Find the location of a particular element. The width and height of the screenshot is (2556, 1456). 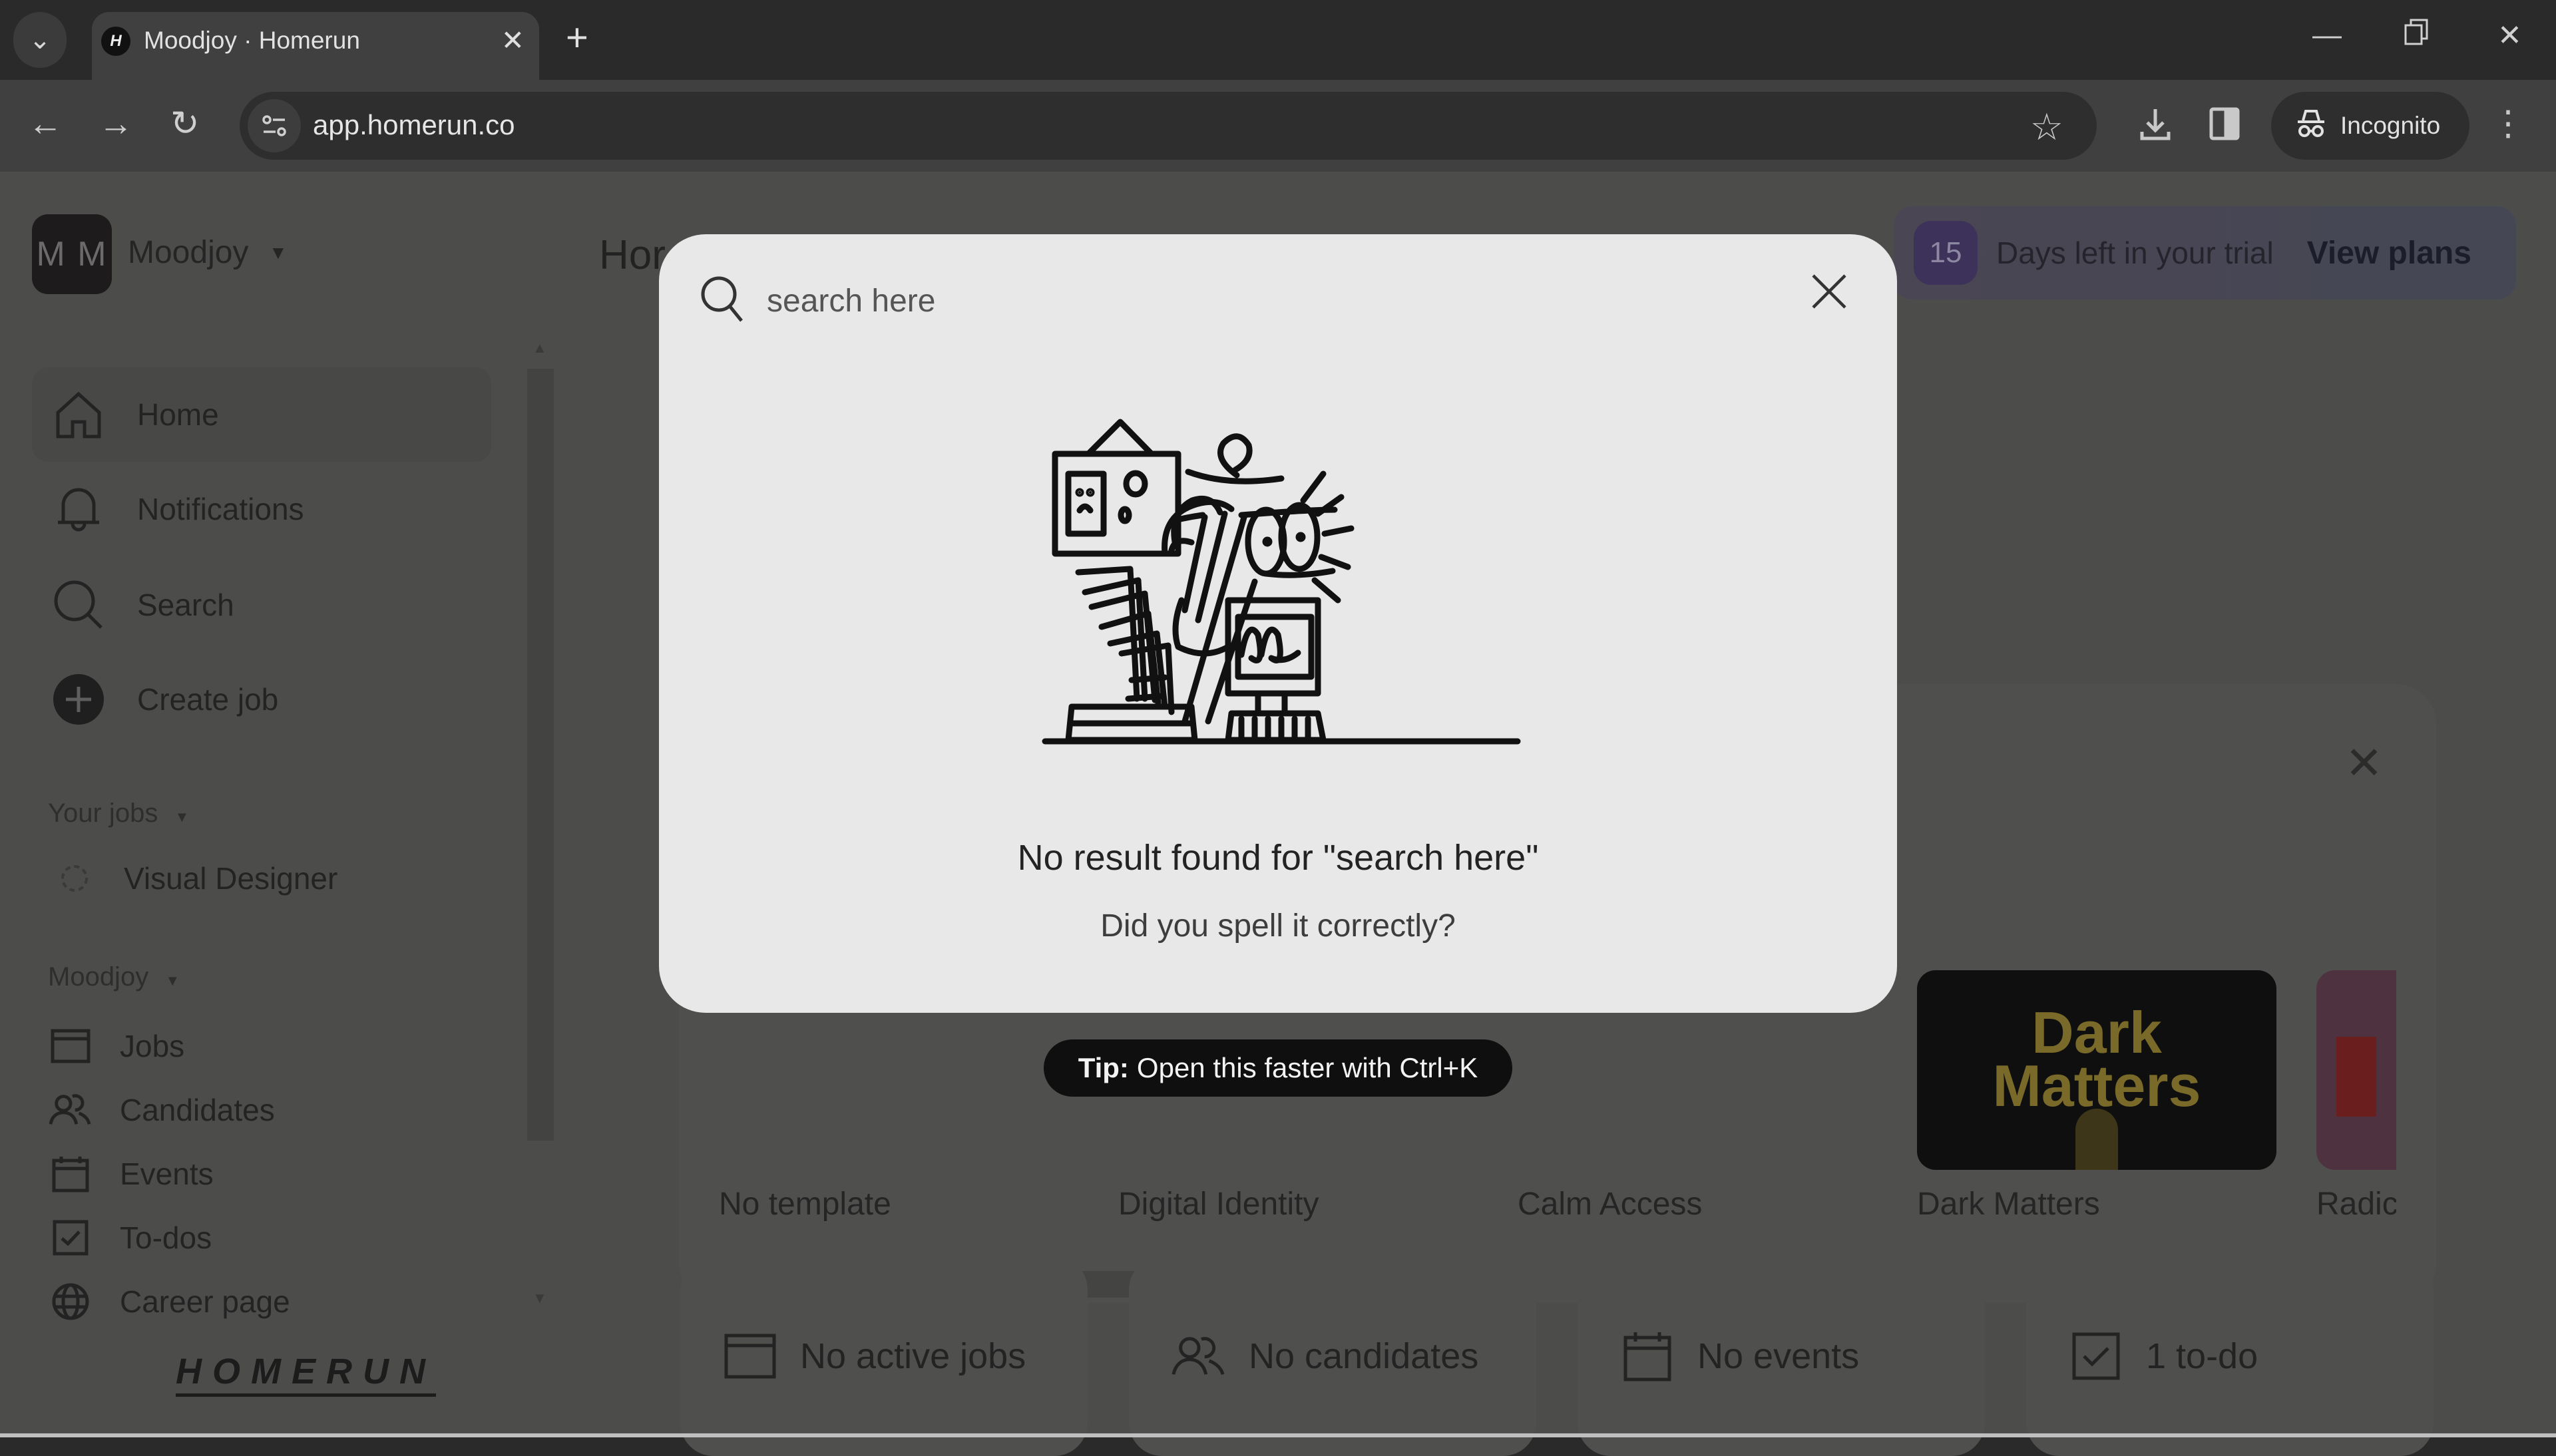

stat-card-todos: 1 to-do is located at coordinates (2230, 1356).